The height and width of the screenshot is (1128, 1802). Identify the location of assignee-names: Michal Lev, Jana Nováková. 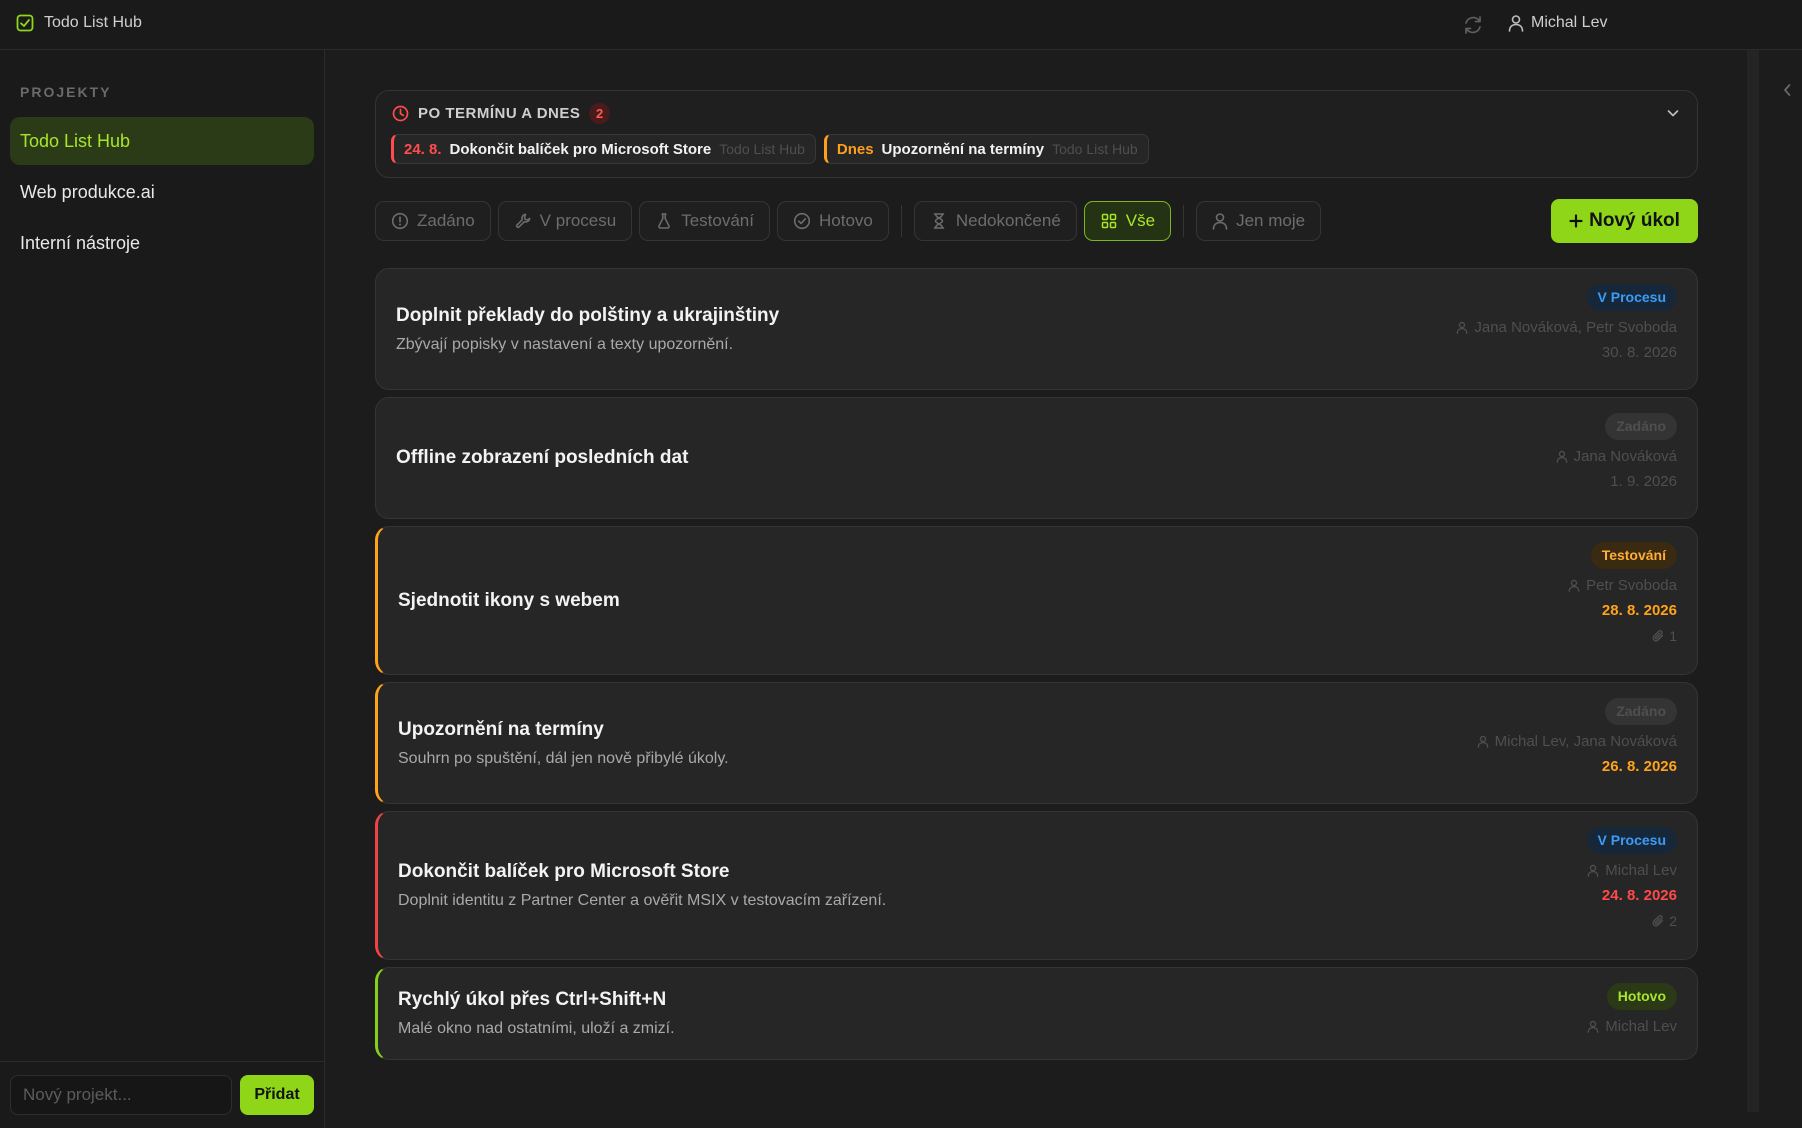
(1585, 741).